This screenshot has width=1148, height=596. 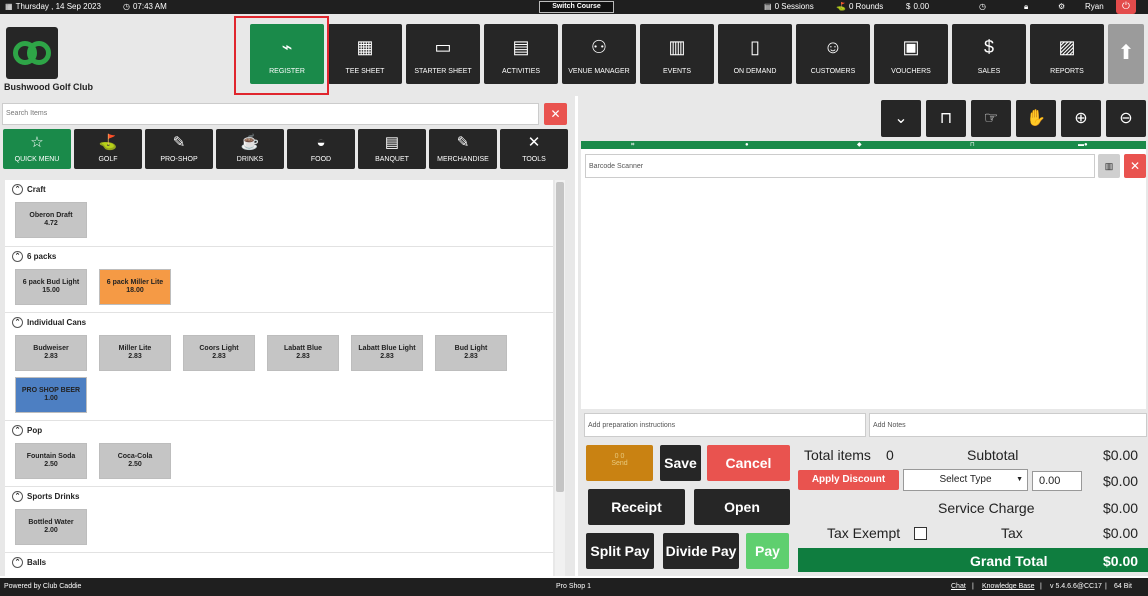 I want to click on item-button: Bud Light 2.83, so click(x=471, y=353).